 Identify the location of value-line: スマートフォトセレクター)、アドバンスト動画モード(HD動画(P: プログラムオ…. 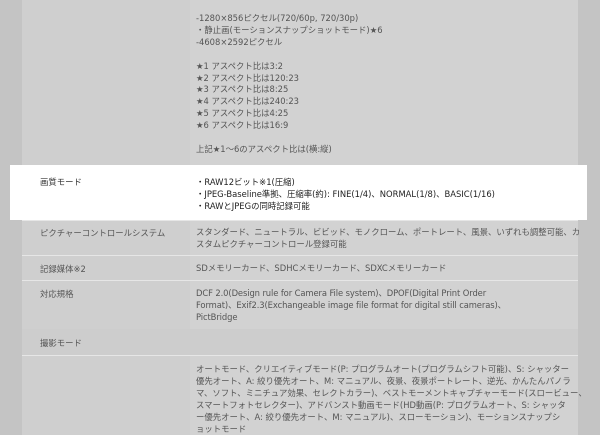
(381, 404).